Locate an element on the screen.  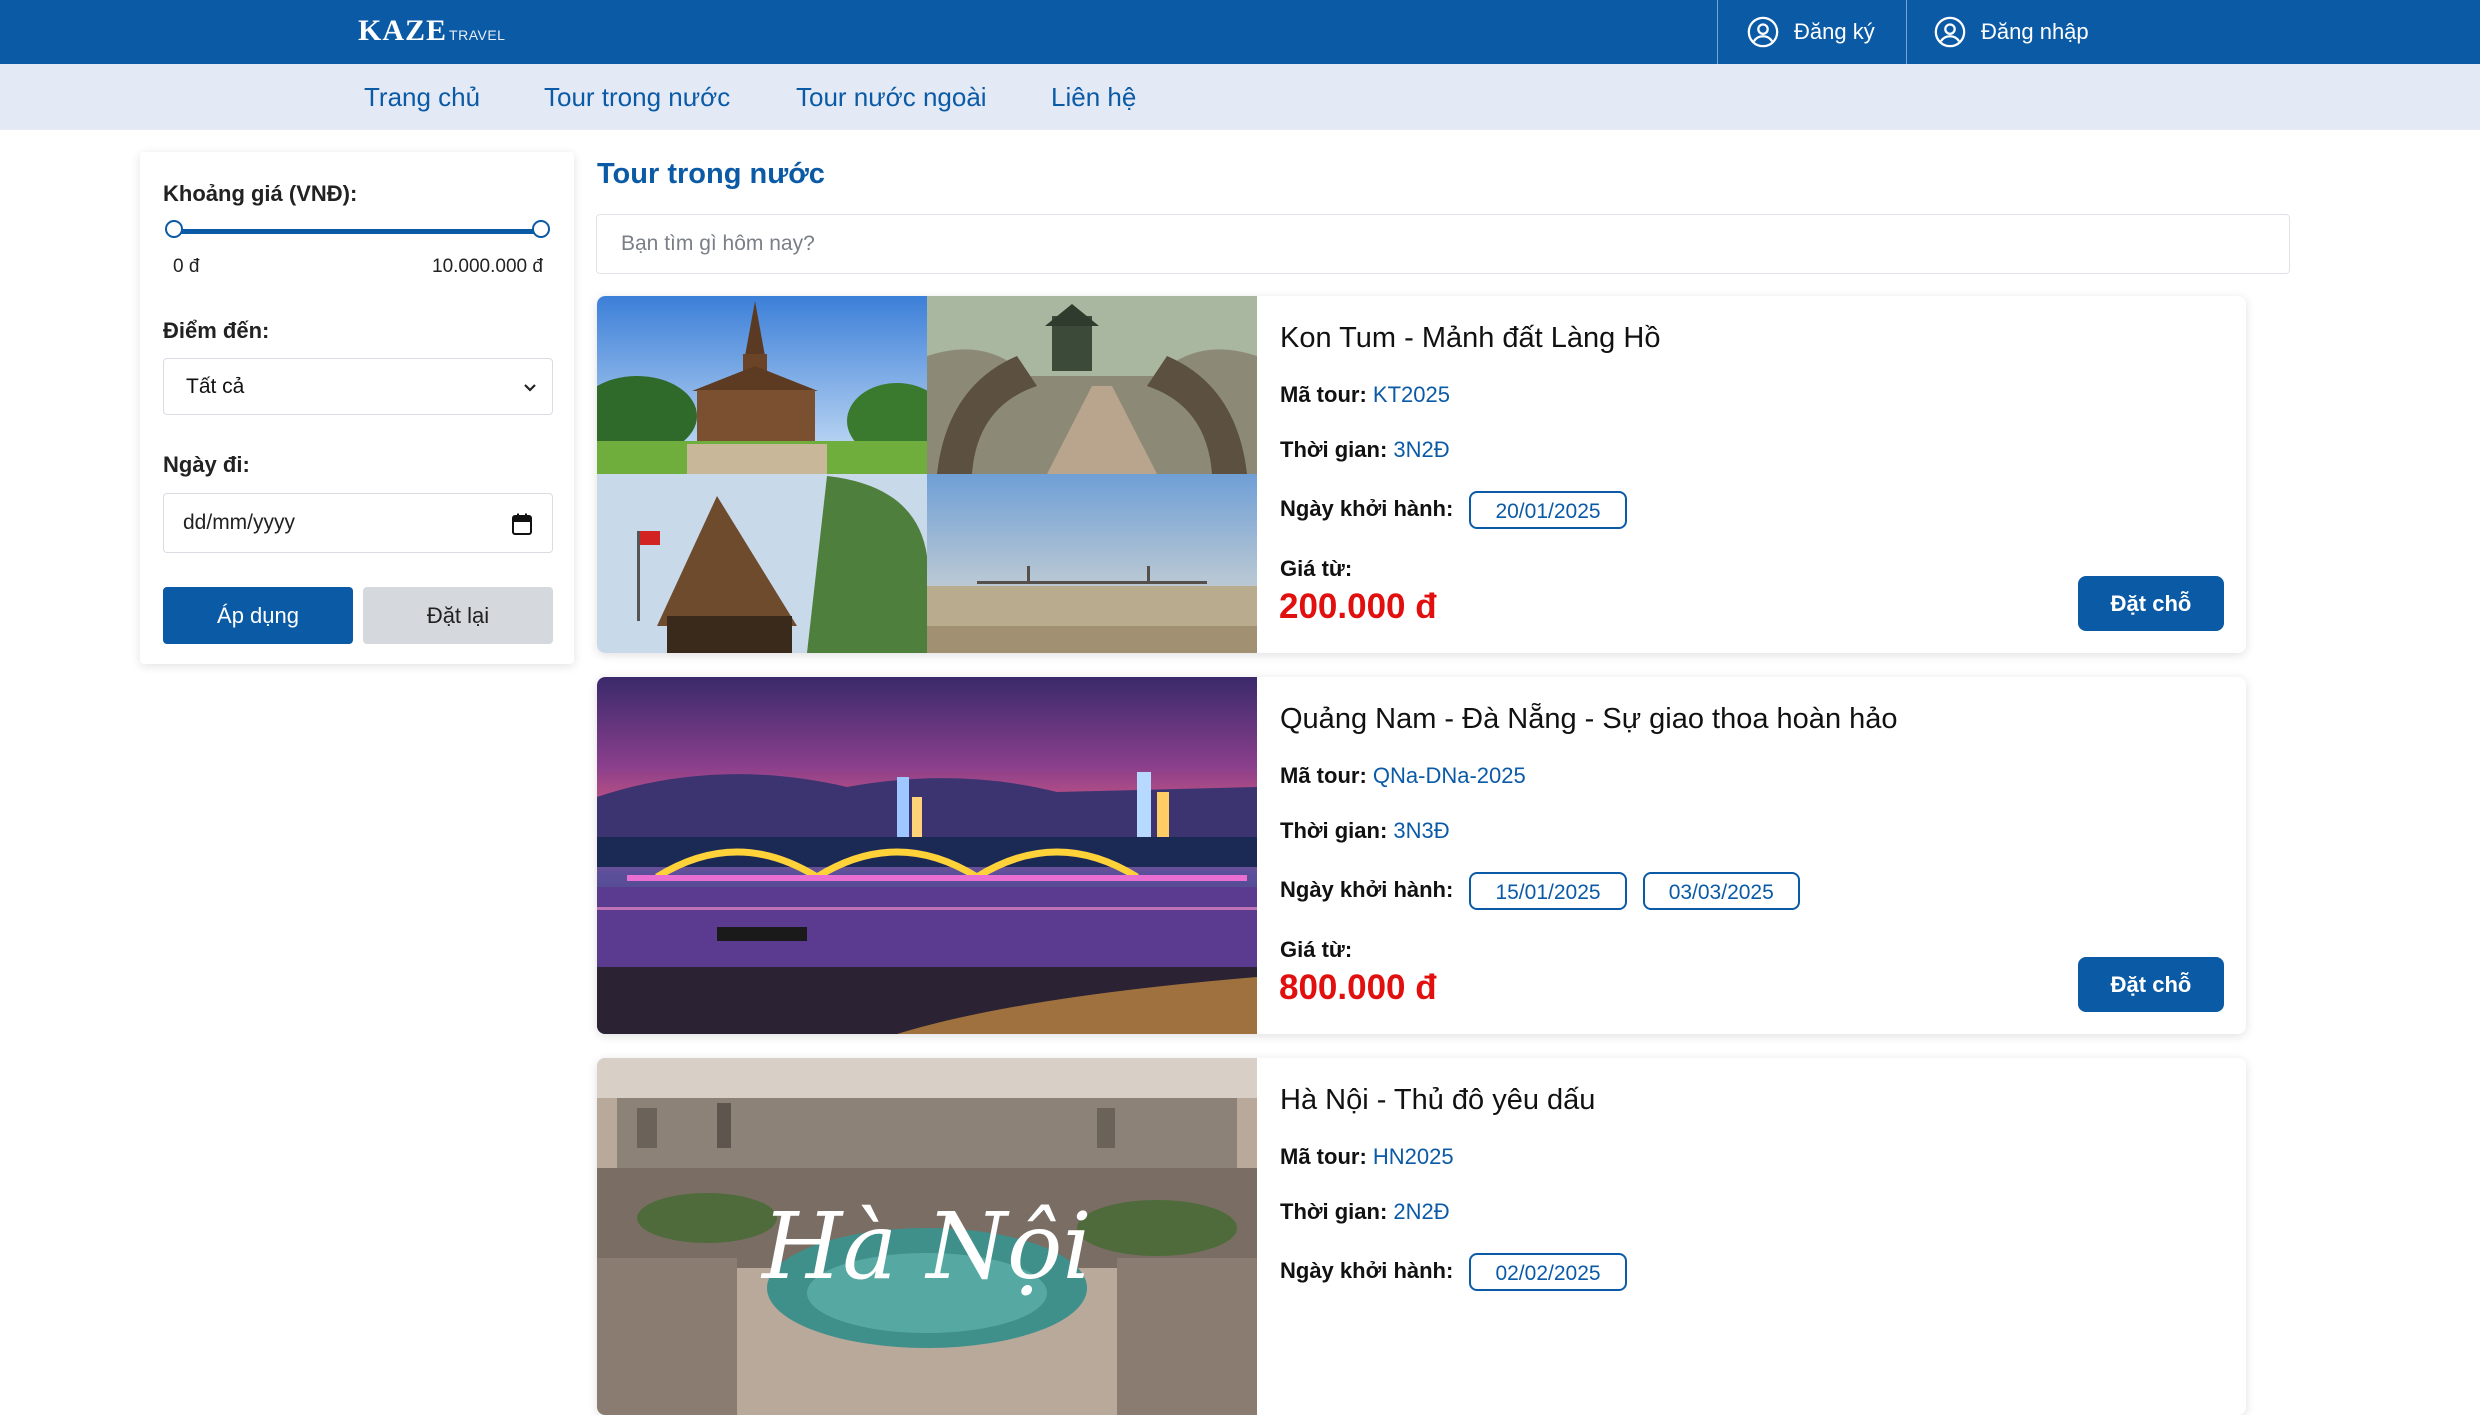
departure-date-chip: 15/01/2025 is located at coordinates (1548, 891).